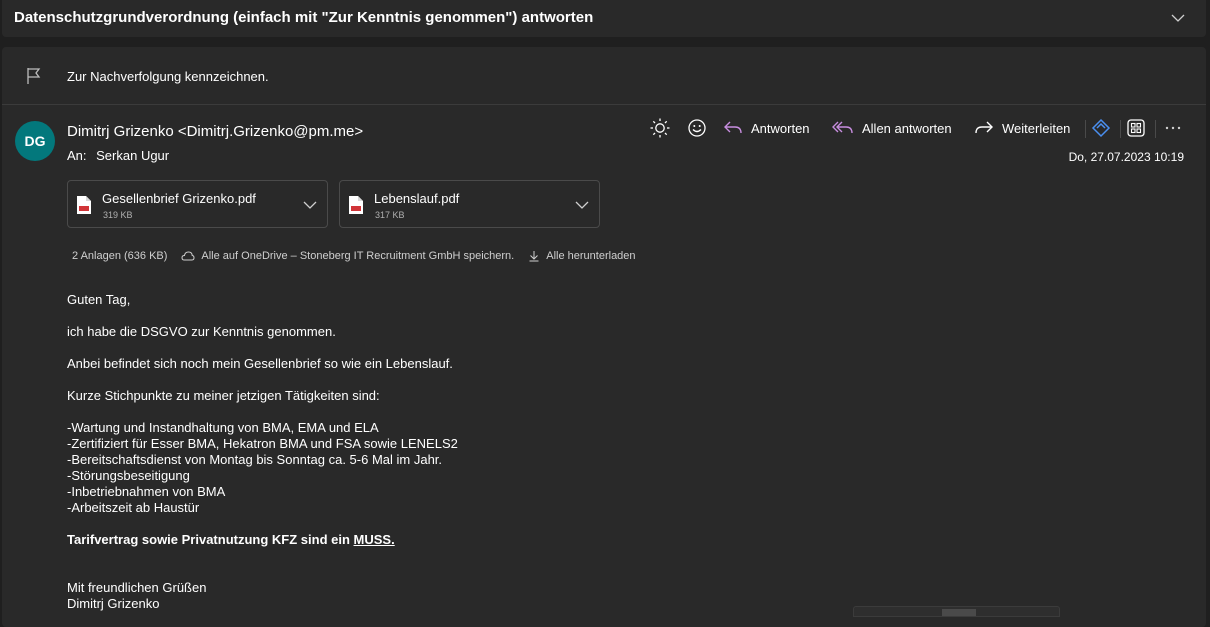 The image size is (1210, 627). What do you see at coordinates (374, 539) in the screenshot?
I see `requirement-emphasis: MUSS.` at bounding box center [374, 539].